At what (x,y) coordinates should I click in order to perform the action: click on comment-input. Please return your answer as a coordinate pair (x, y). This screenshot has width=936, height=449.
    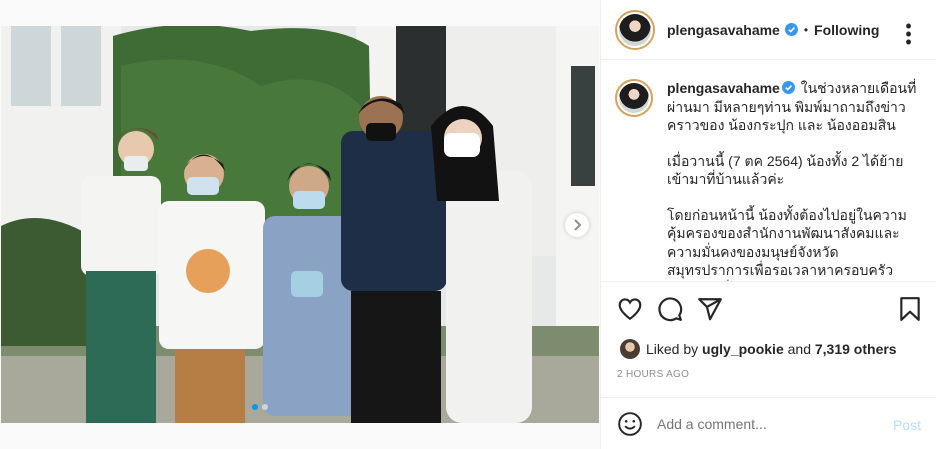
    Looking at the image, I should click on (767, 423).